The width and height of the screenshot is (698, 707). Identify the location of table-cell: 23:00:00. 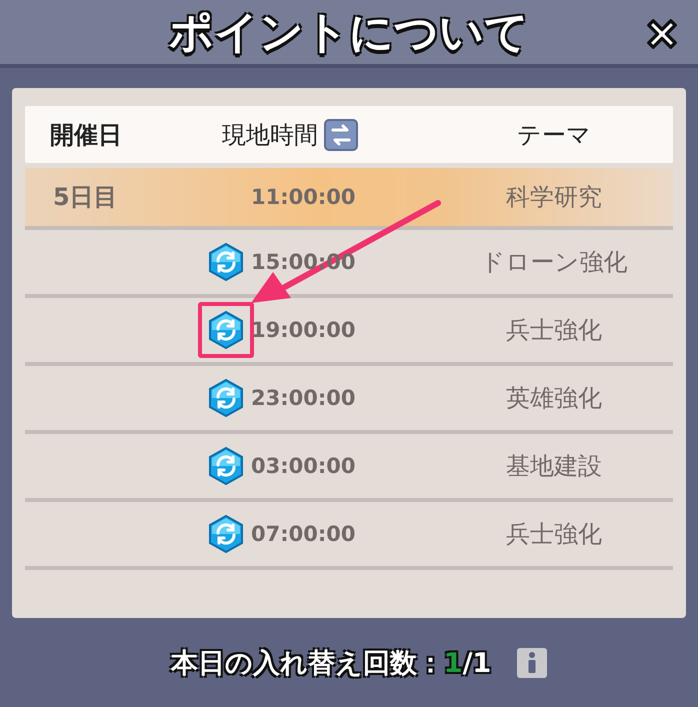
(303, 398).